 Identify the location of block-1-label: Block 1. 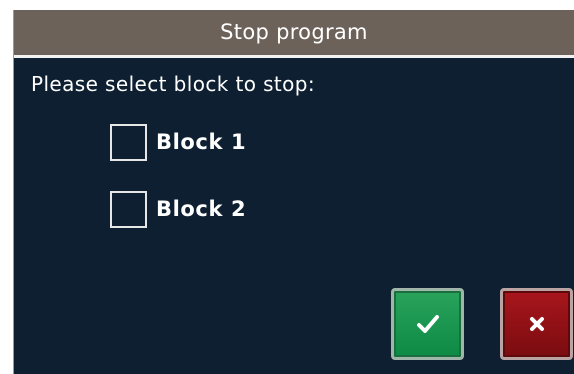
(201, 142).